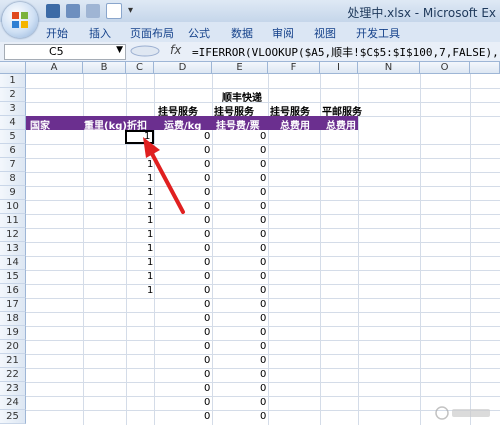 The width and height of the screenshot is (500, 425). What do you see at coordinates (73, 11) in the screenshot?
I see `undo-icon` at bounding box center [73, 11].